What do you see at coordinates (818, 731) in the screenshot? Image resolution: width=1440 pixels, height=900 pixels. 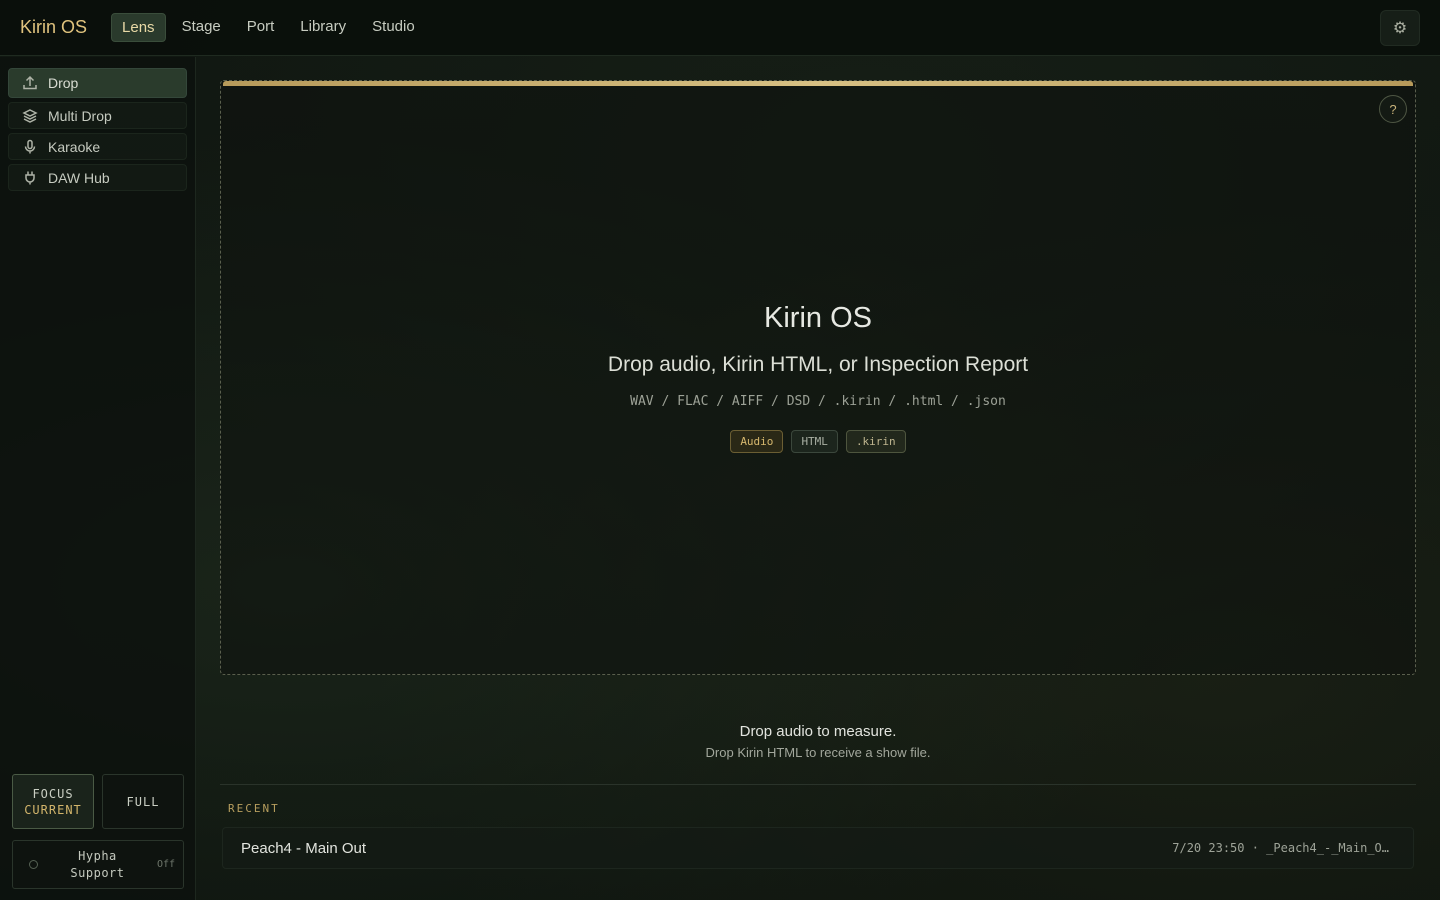 I see `hint-main: Drop audio to measure.` at bounding box center [818, 731].